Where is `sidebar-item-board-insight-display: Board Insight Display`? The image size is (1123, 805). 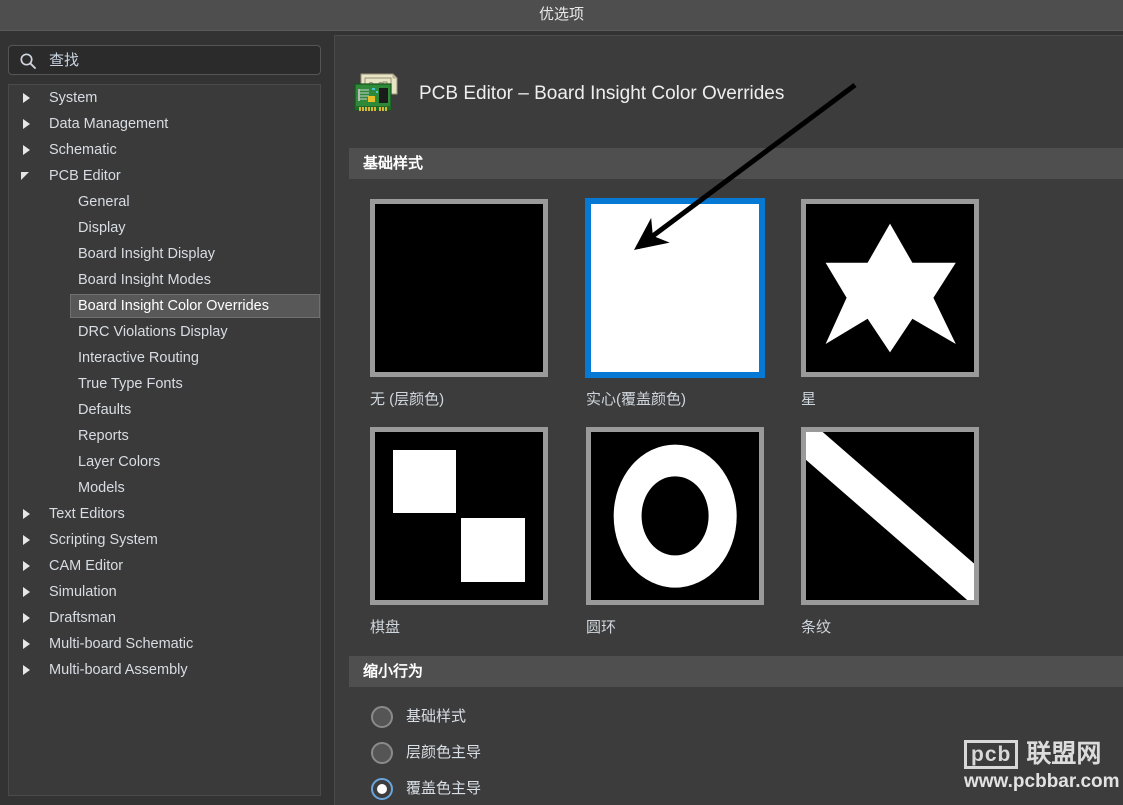
sidebar-item-board-insight-display: Board Insight Display is located at coordinates (164, 254).